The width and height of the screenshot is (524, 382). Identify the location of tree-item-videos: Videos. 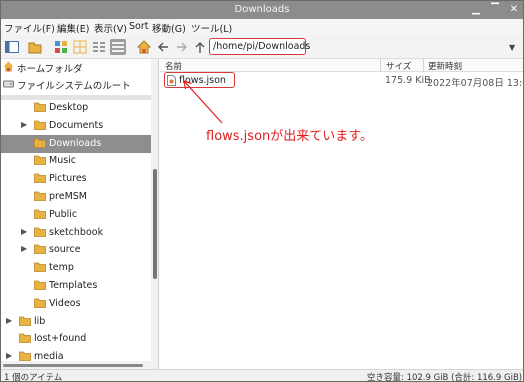
(76, 304).